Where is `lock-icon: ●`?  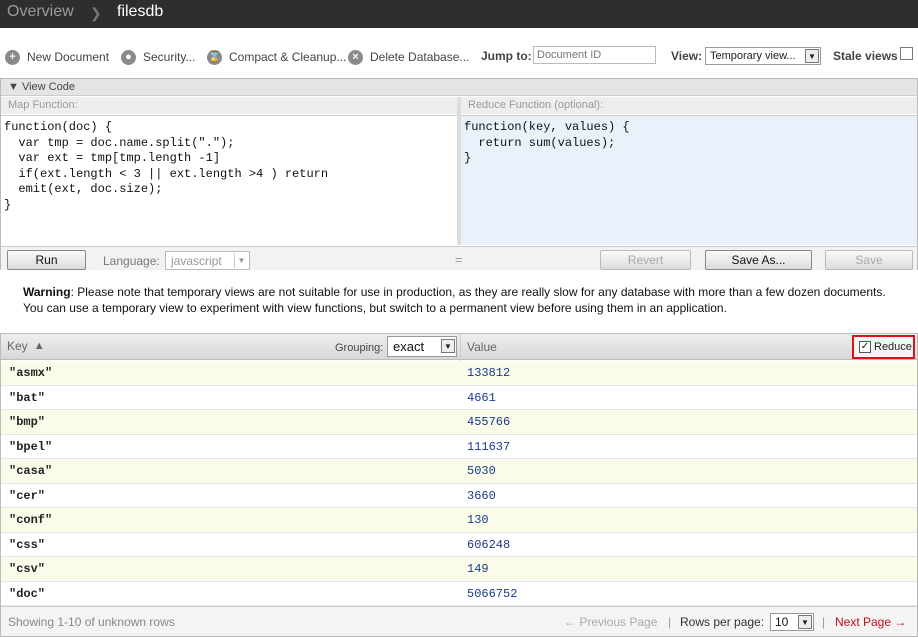
lock-icon: ● is located at coordinates (128, 57).